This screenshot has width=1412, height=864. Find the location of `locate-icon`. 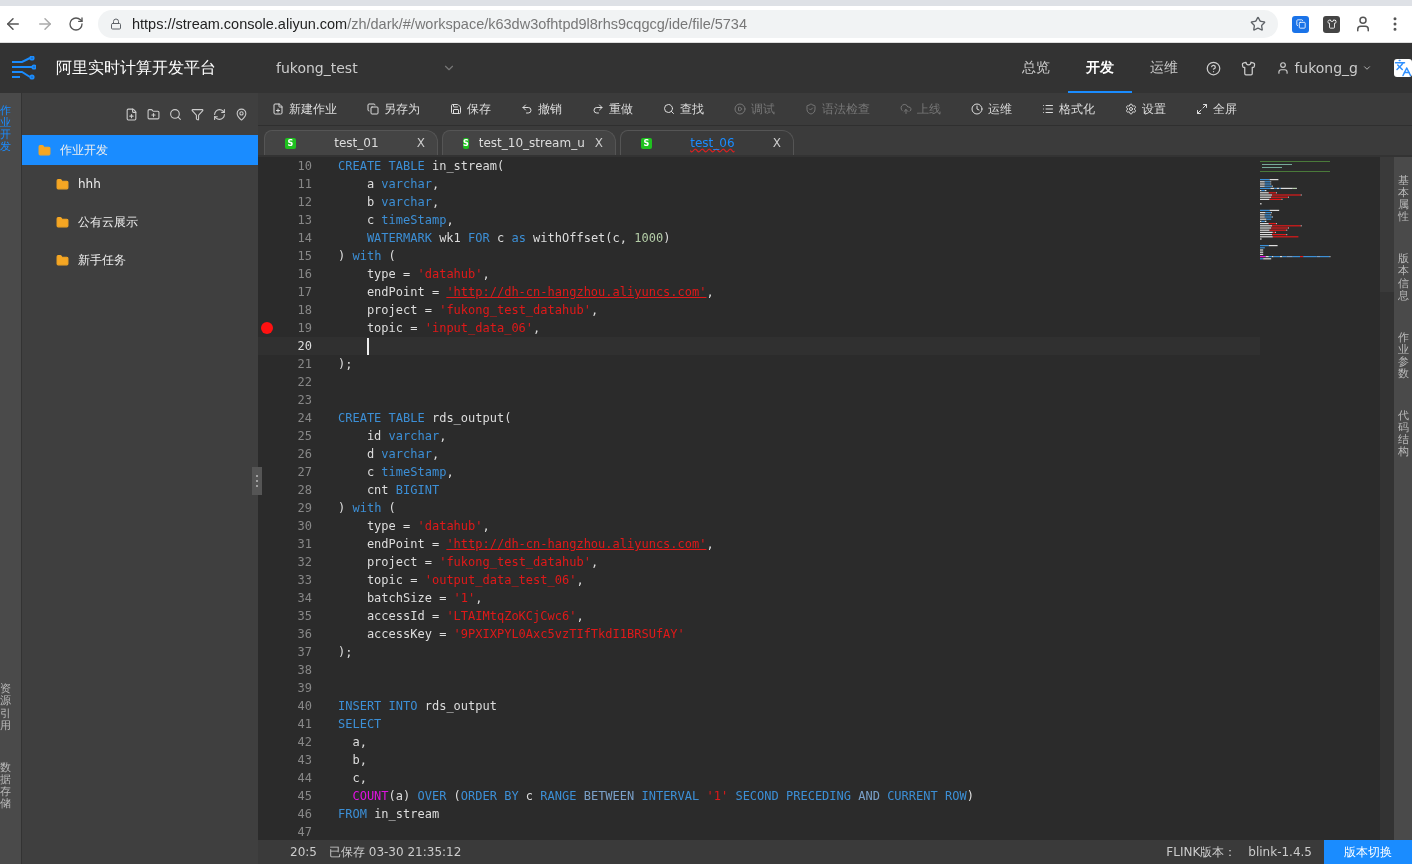

locate-icon is located at coordinates (241, 114).